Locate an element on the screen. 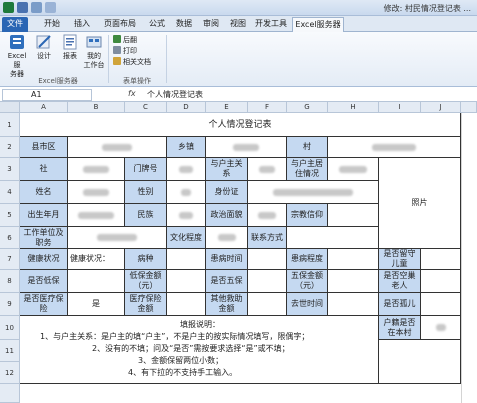 The width and height of the screenshot is (477, 403). sick-time-field is located at coordinates (267, 259).